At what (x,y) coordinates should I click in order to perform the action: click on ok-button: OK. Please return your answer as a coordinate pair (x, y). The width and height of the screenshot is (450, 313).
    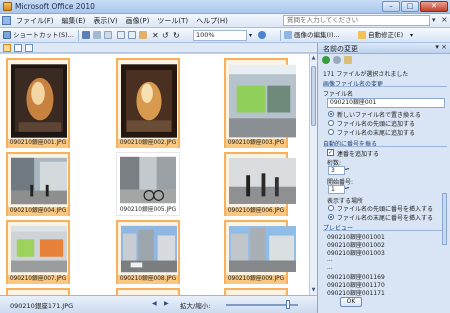
    Looking at the image, I should click on (351, 302).